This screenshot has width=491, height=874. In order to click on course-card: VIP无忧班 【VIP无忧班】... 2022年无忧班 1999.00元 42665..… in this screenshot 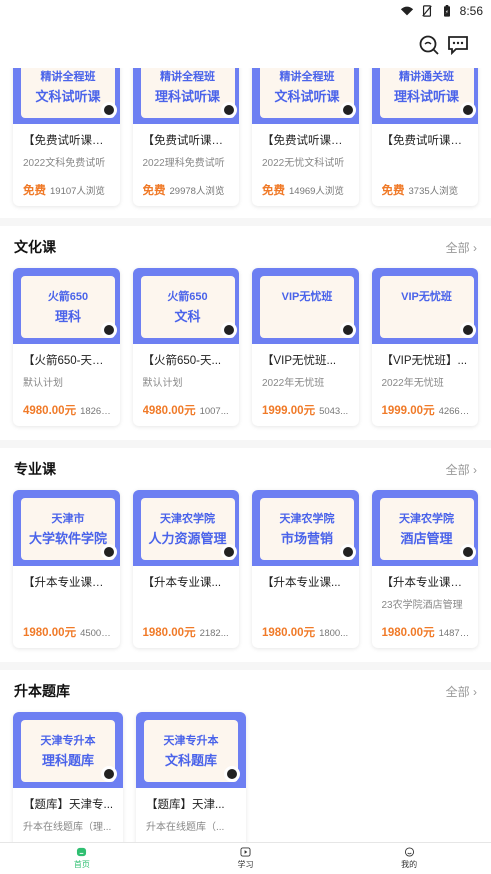, I will do `click(425, 347)`.